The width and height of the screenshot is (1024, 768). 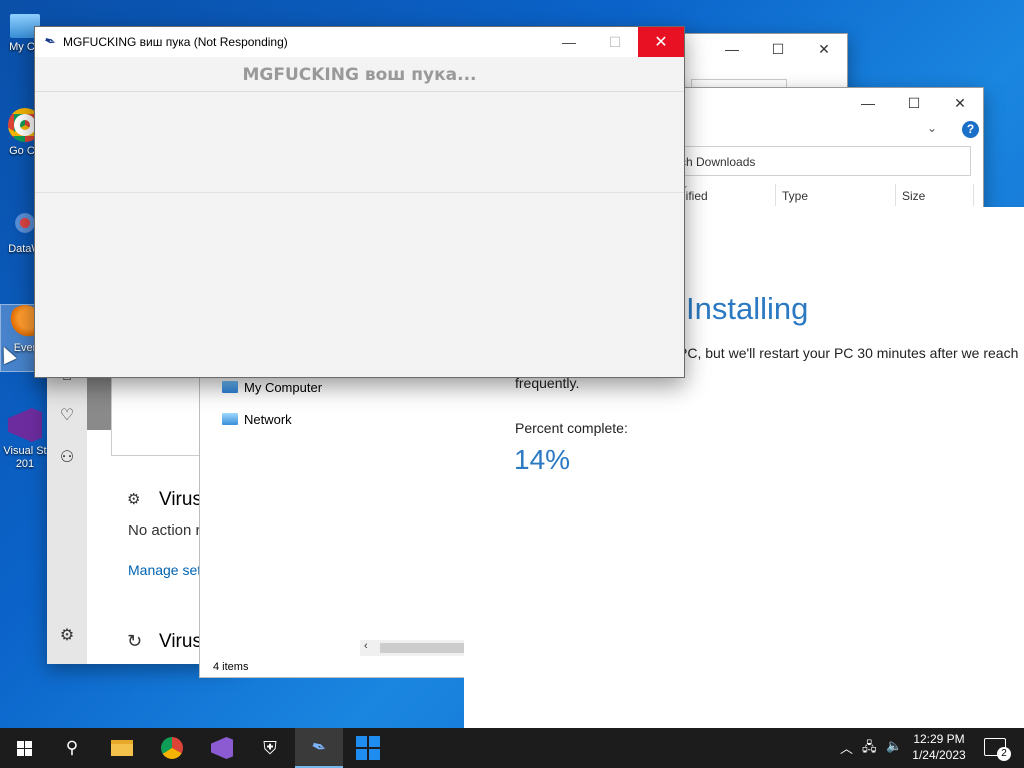 I want to click on taskbar-hung-app: ✒, so click(x=319, y=748).